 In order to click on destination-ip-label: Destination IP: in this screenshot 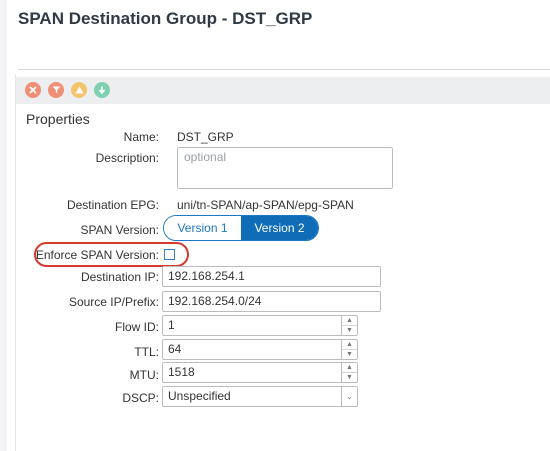, I will do `click(119, 277)`.